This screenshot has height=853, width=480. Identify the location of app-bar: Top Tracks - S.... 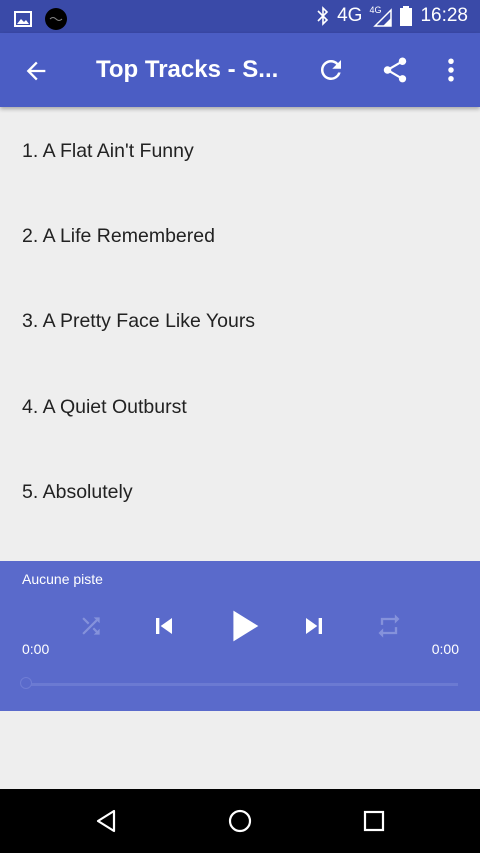
(240, 70).